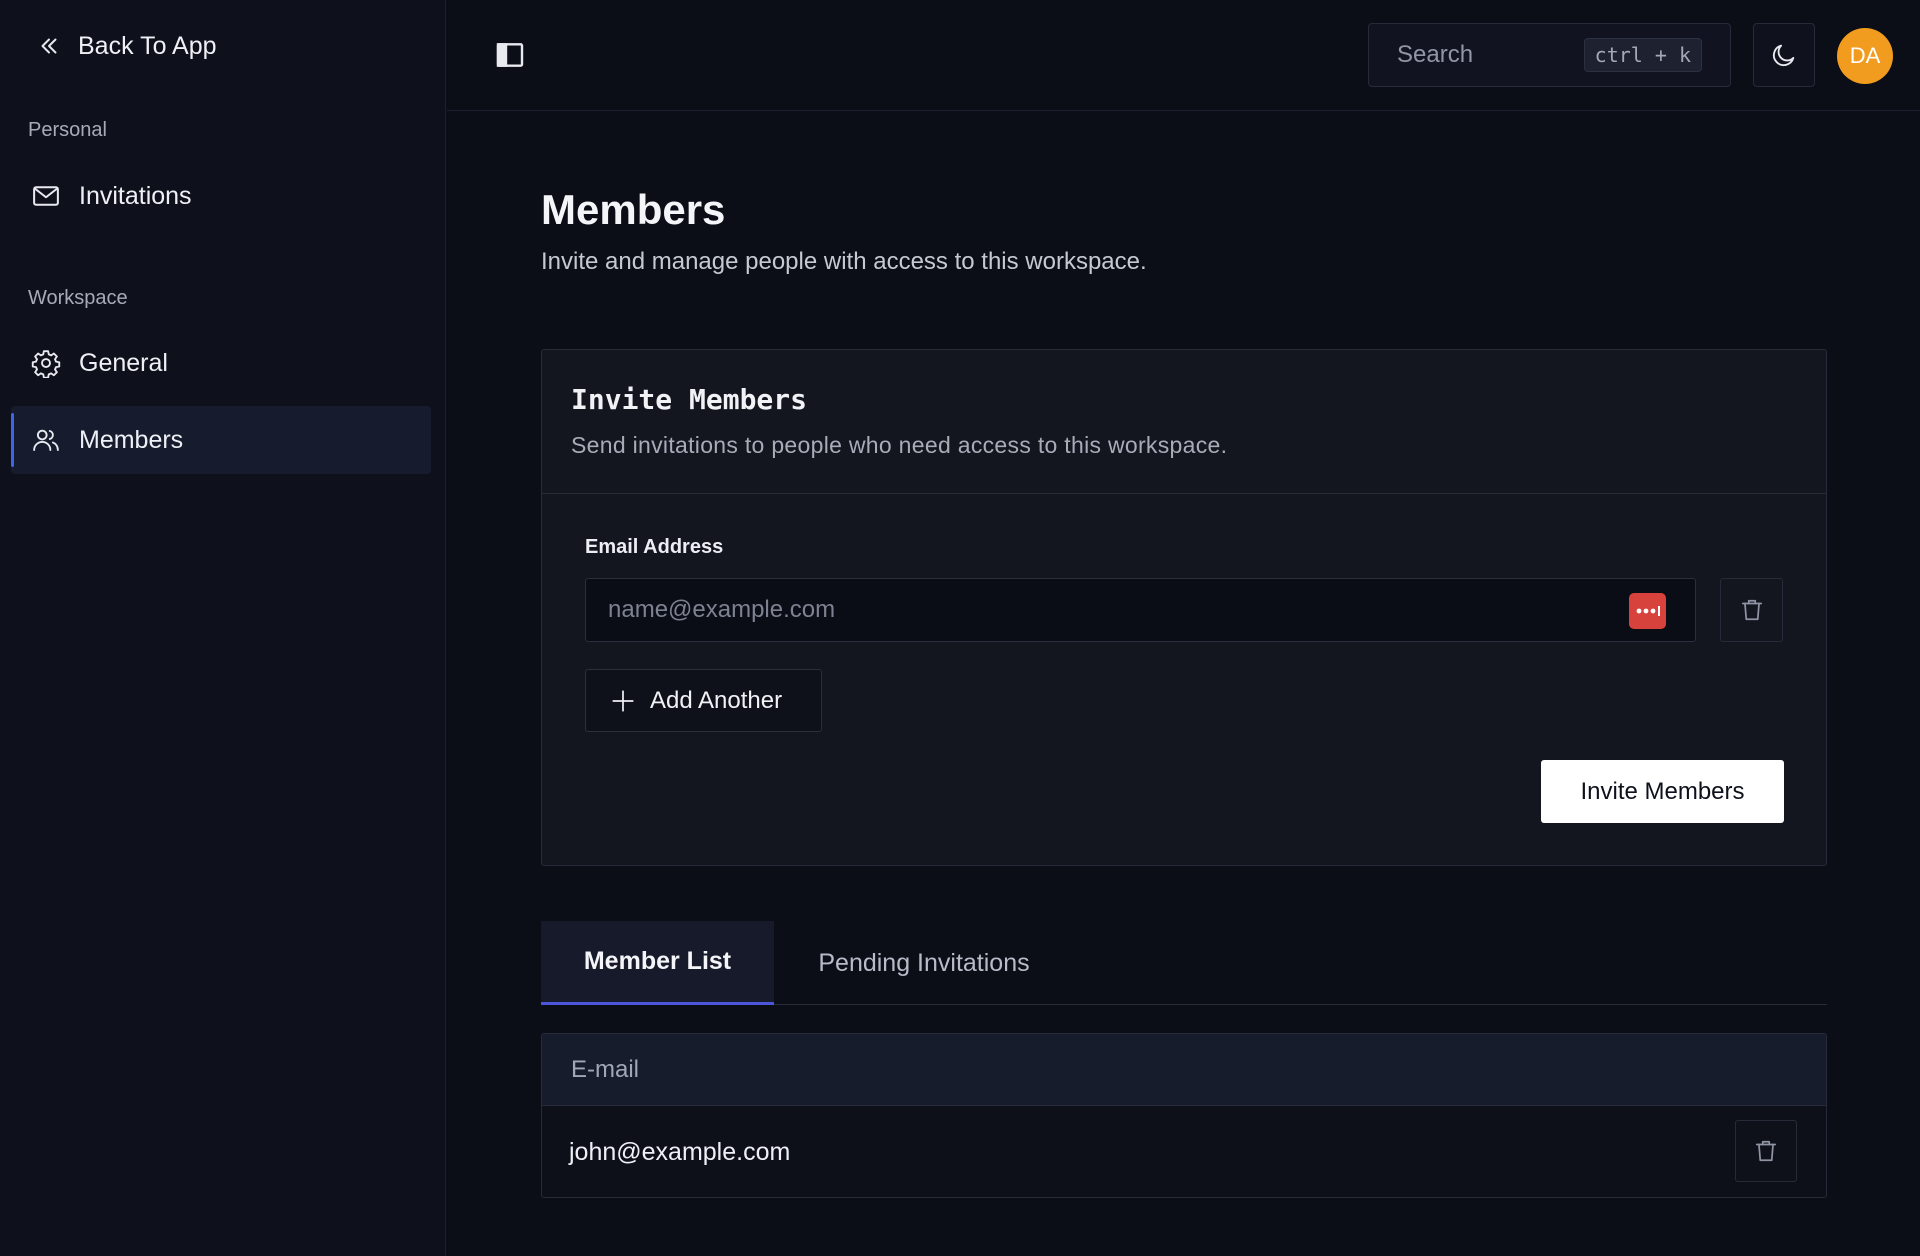 The image size is (1920, 1256). Describe the element at coordinates (46, 440) in the screenshot. I see `users-icon` at that location.